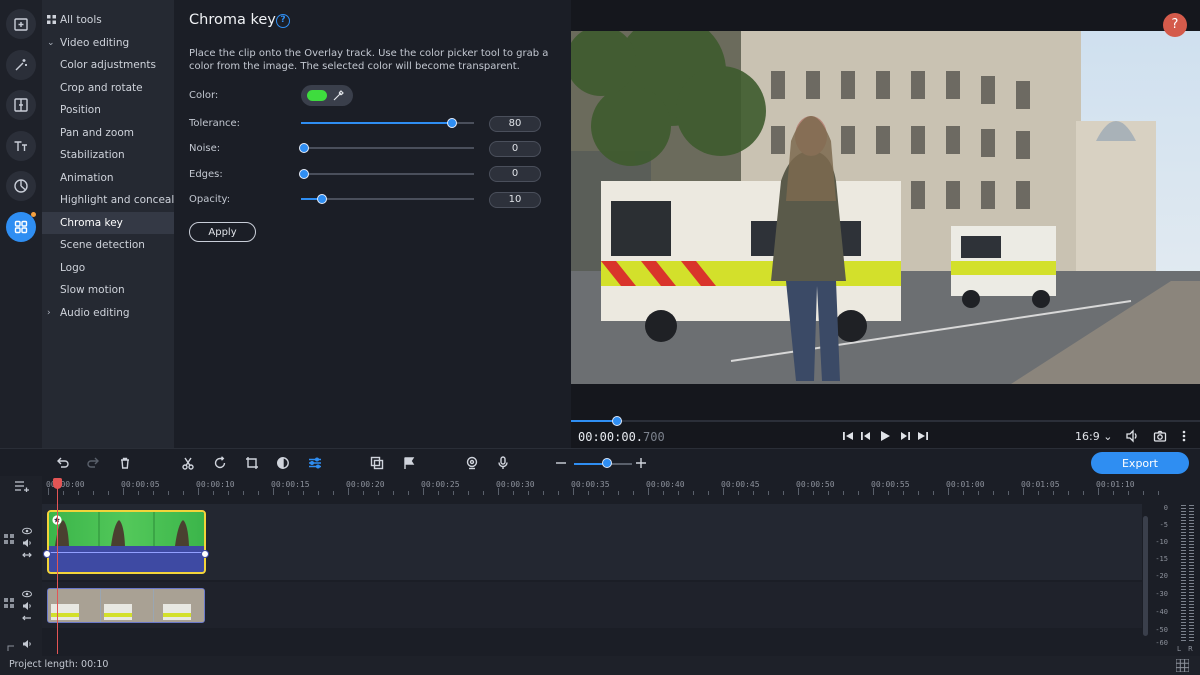  I want to click on street-video-clip, so click(126, 605).